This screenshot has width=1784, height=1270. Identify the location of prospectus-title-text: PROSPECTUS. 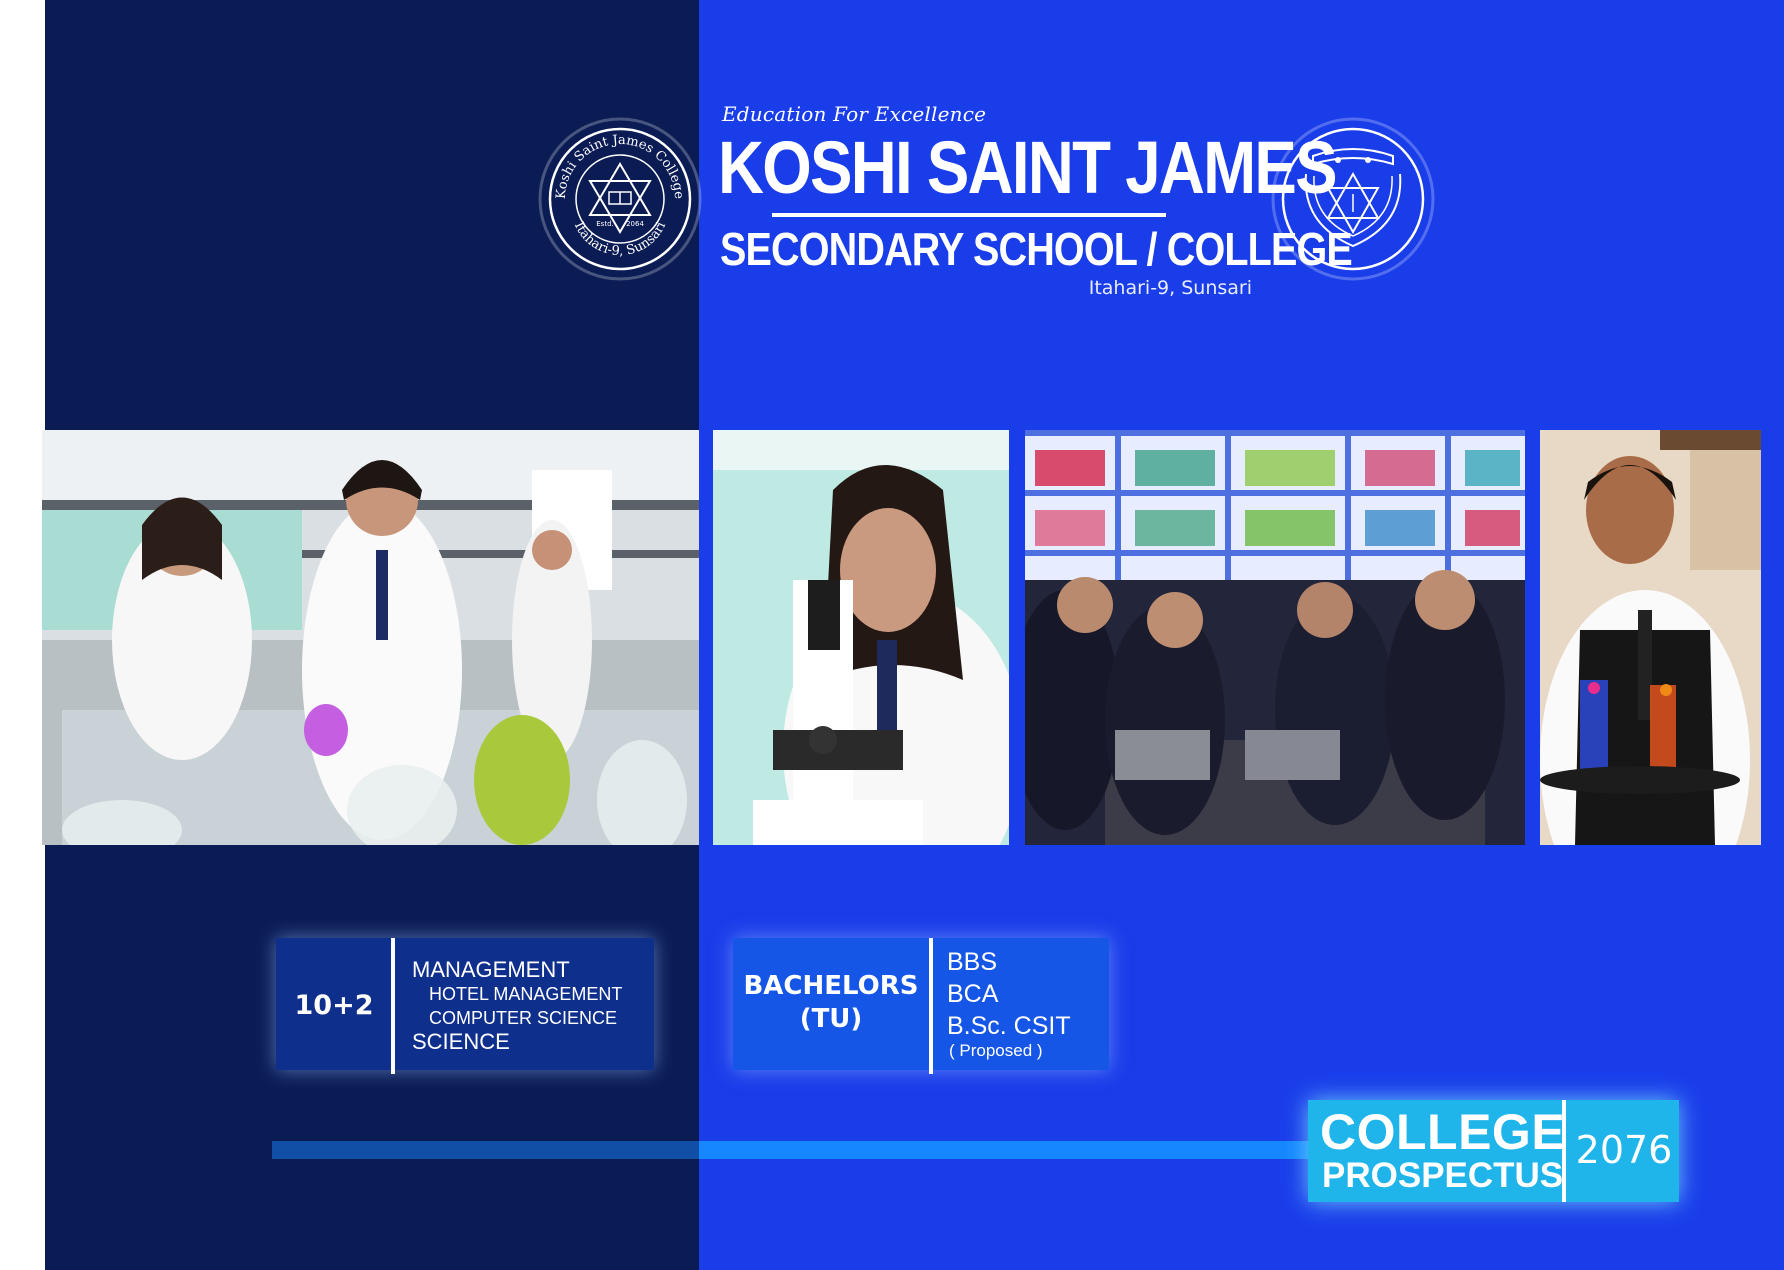
(1443, 1175).